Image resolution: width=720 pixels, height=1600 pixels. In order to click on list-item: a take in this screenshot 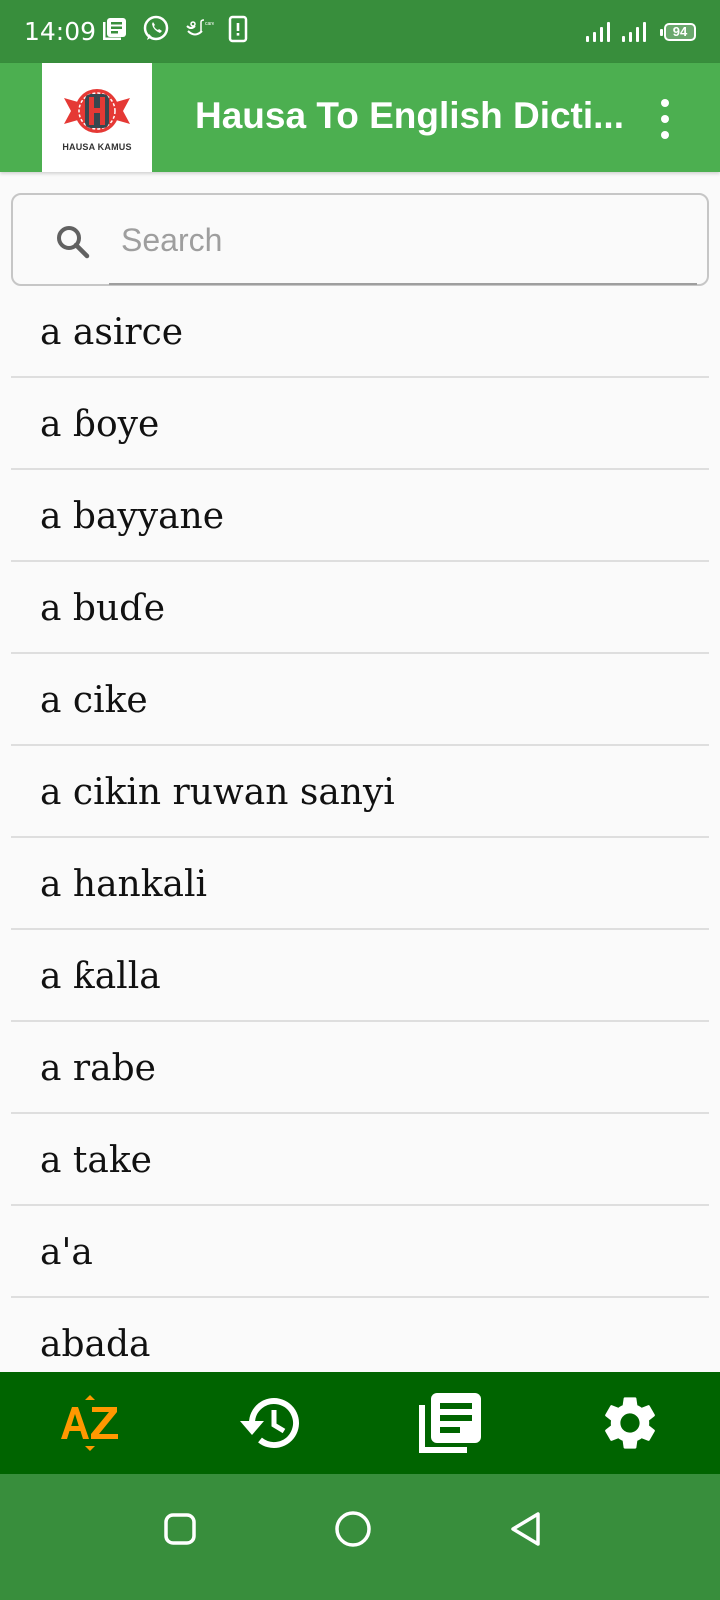, I will do `click(360, 1160)`.